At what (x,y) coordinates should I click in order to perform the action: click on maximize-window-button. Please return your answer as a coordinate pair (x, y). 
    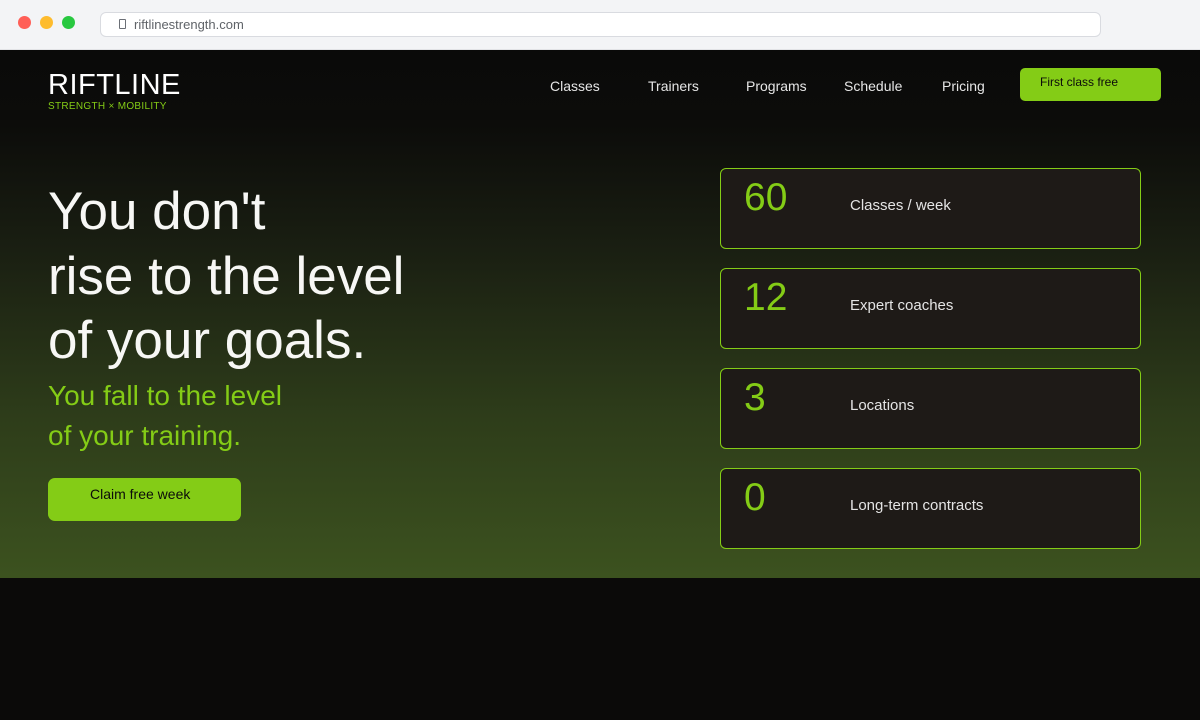
    Looking at the image, I should click on (68, 22).